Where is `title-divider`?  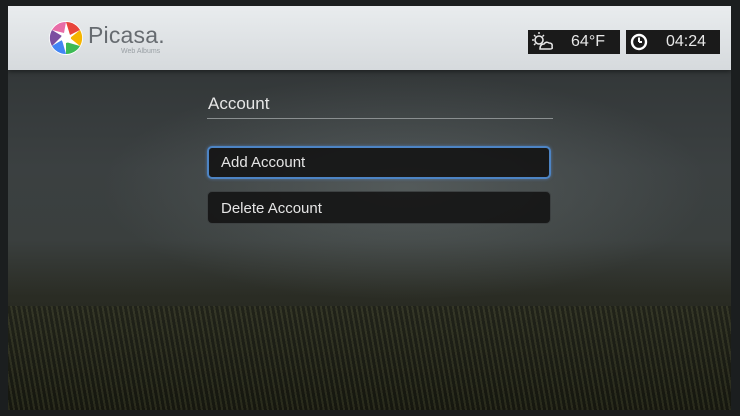
title-divider is located at coordinates (380, 118).